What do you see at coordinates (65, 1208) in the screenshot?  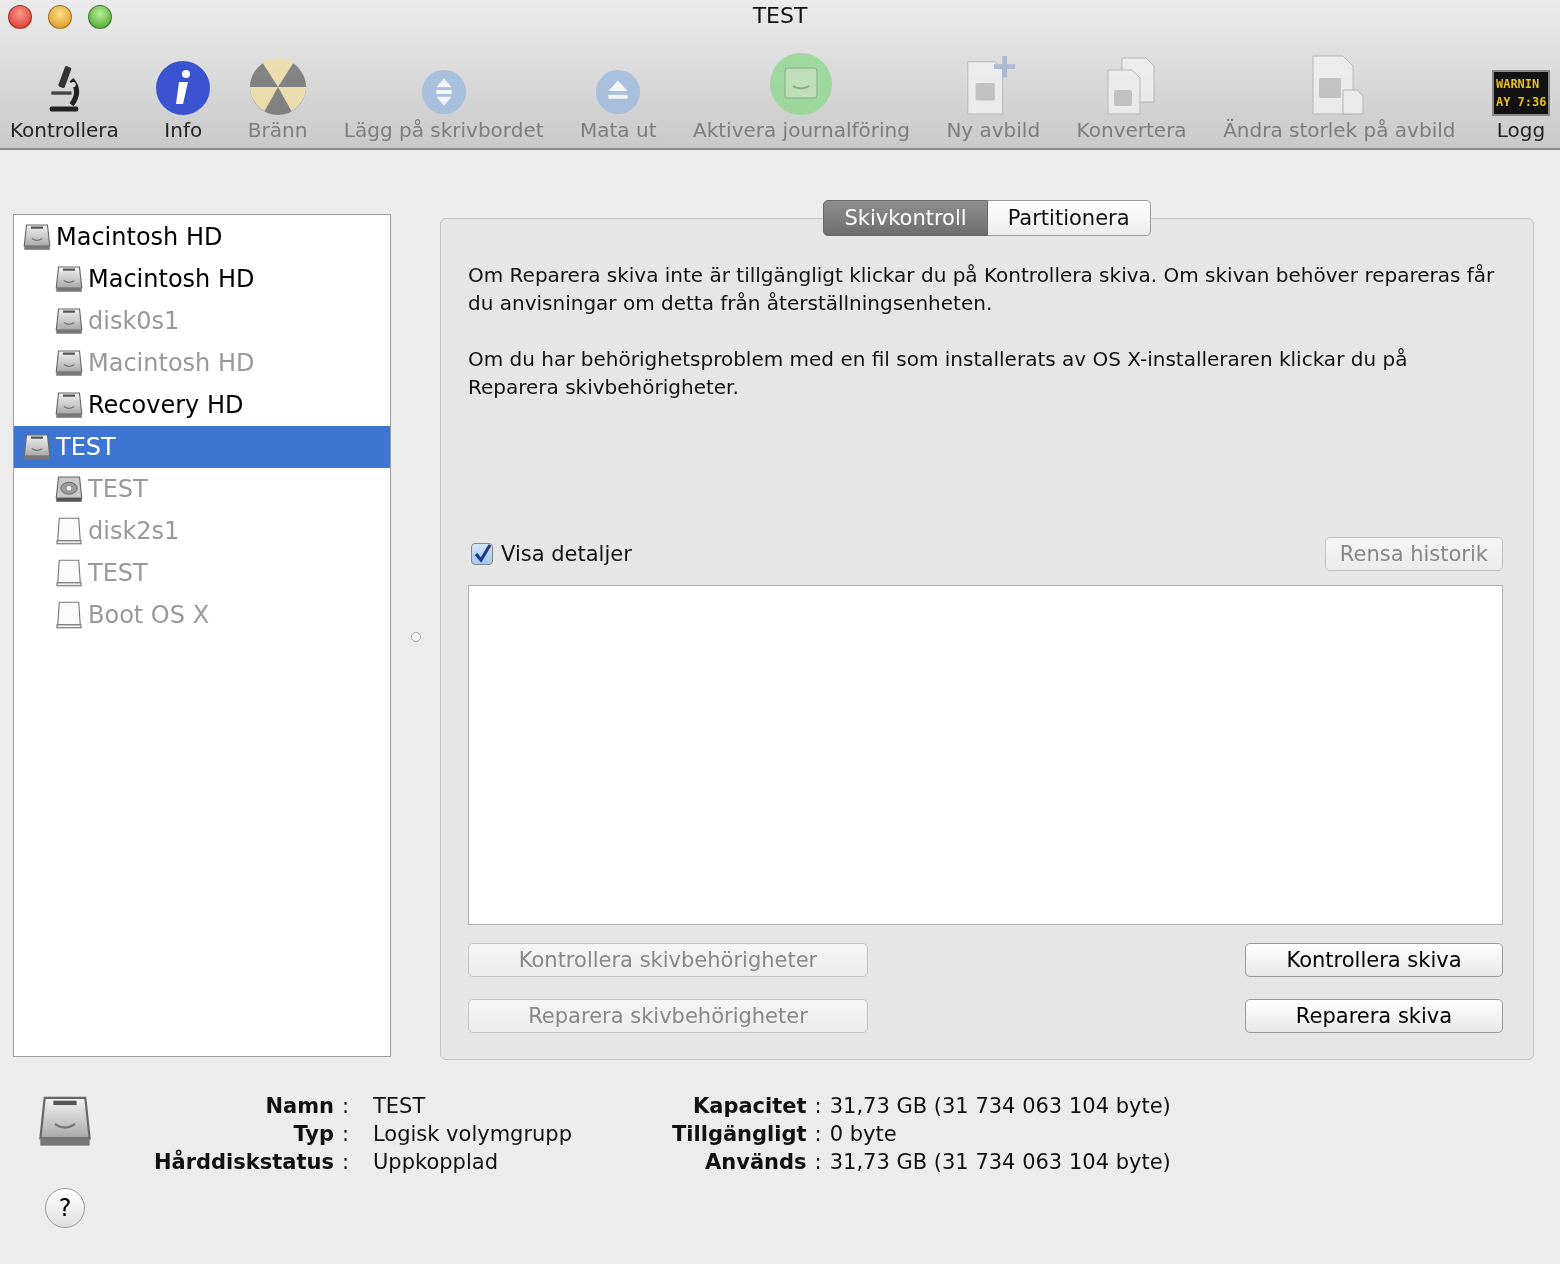 I see `help-button: ?` at bounding box center [65, 1208].